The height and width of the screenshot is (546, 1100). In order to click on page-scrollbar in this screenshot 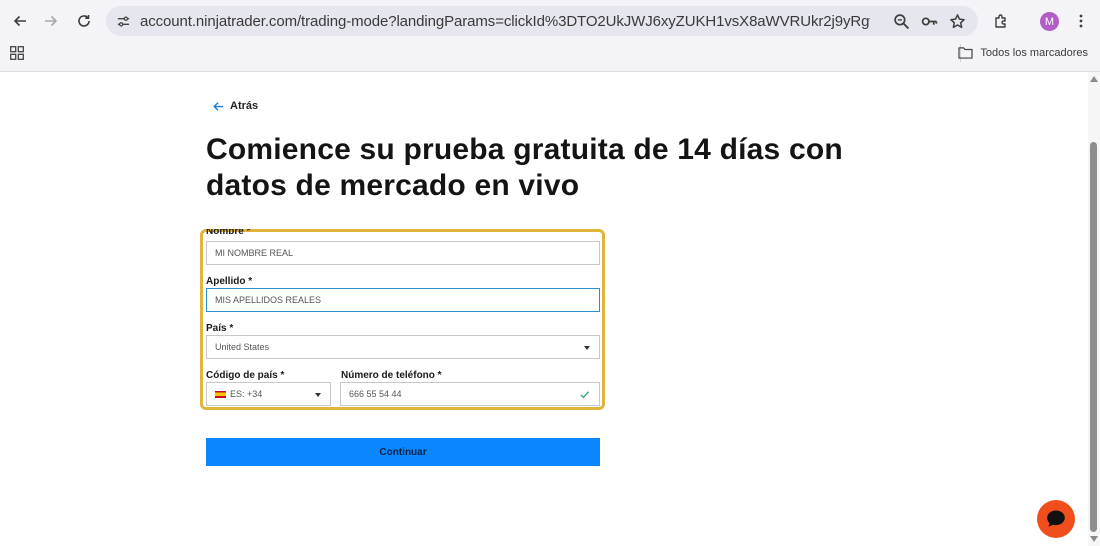, I will do `click(1094, 309)`.